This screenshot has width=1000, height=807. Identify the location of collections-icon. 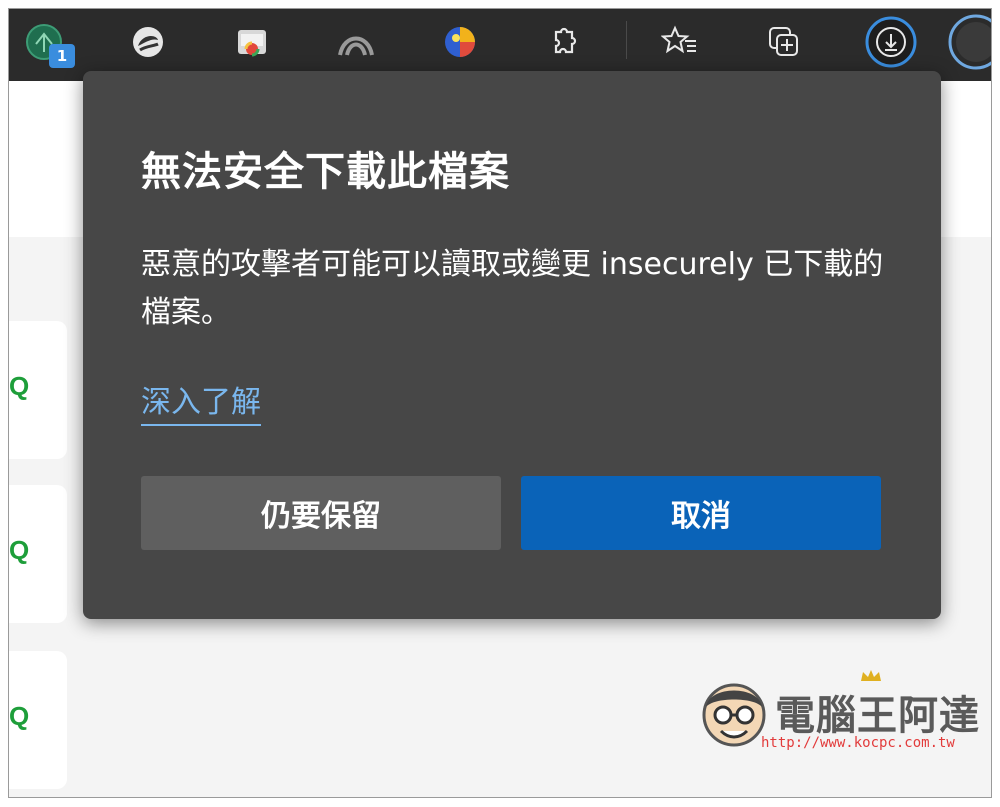
(784, 42).